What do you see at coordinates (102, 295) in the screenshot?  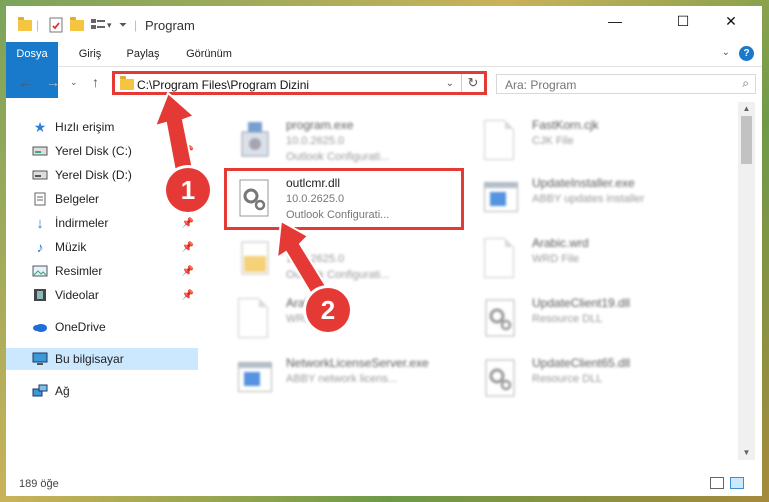 I see `sidebar-item-videos: Videolar 📌` at bounding box center [102, 295].